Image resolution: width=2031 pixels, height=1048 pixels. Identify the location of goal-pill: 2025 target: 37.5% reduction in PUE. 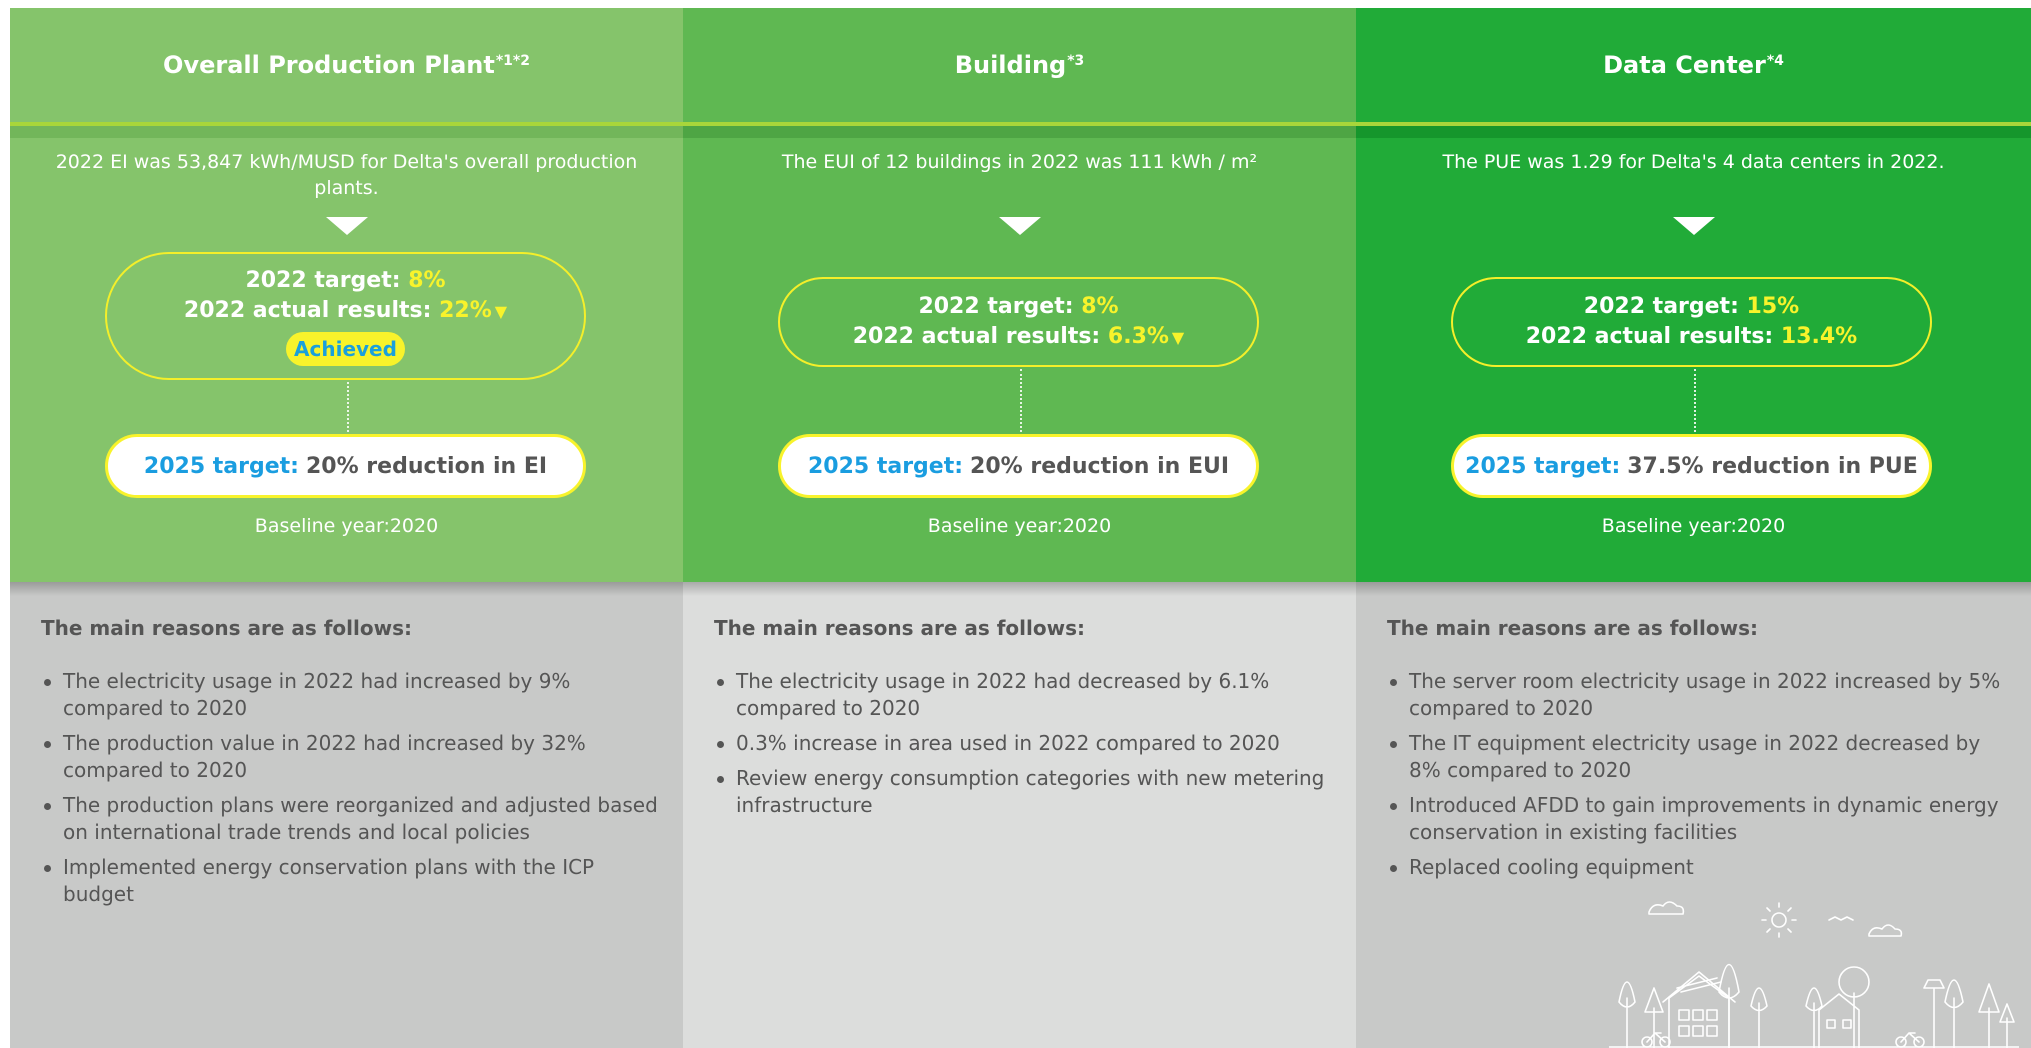
(1691, 466).